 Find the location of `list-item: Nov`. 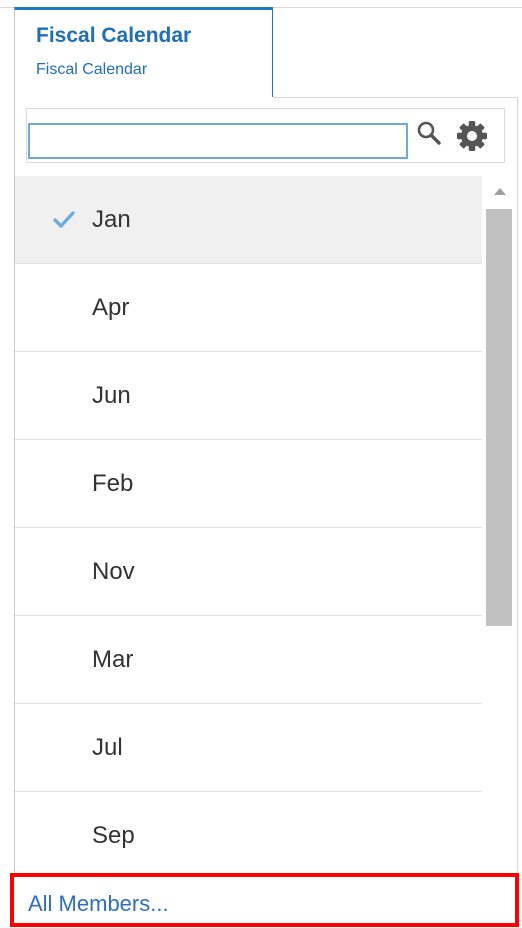

list-item: Nov is located at coordinates (248, 572).